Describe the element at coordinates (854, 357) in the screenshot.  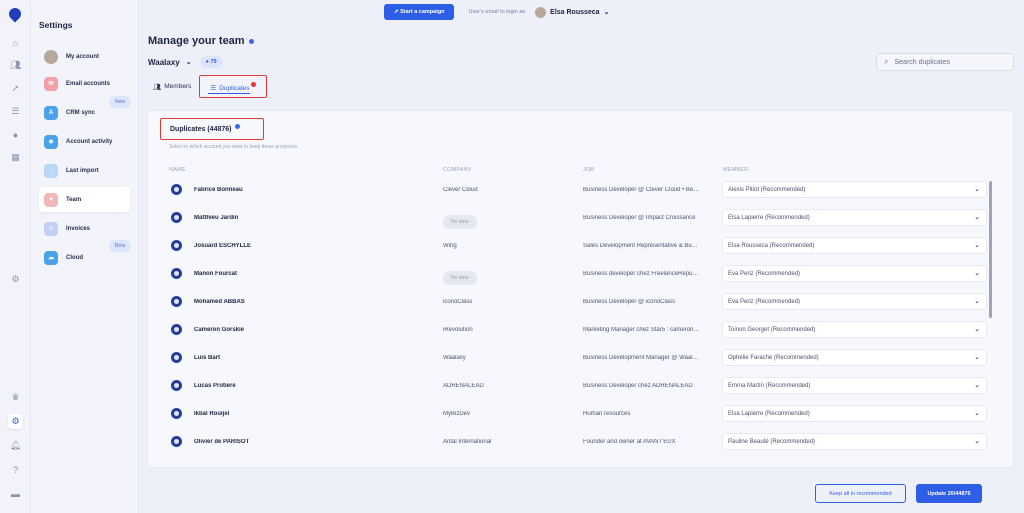
I see `member-select: Ophélie Farache (Recommended) ⌄` at that location.